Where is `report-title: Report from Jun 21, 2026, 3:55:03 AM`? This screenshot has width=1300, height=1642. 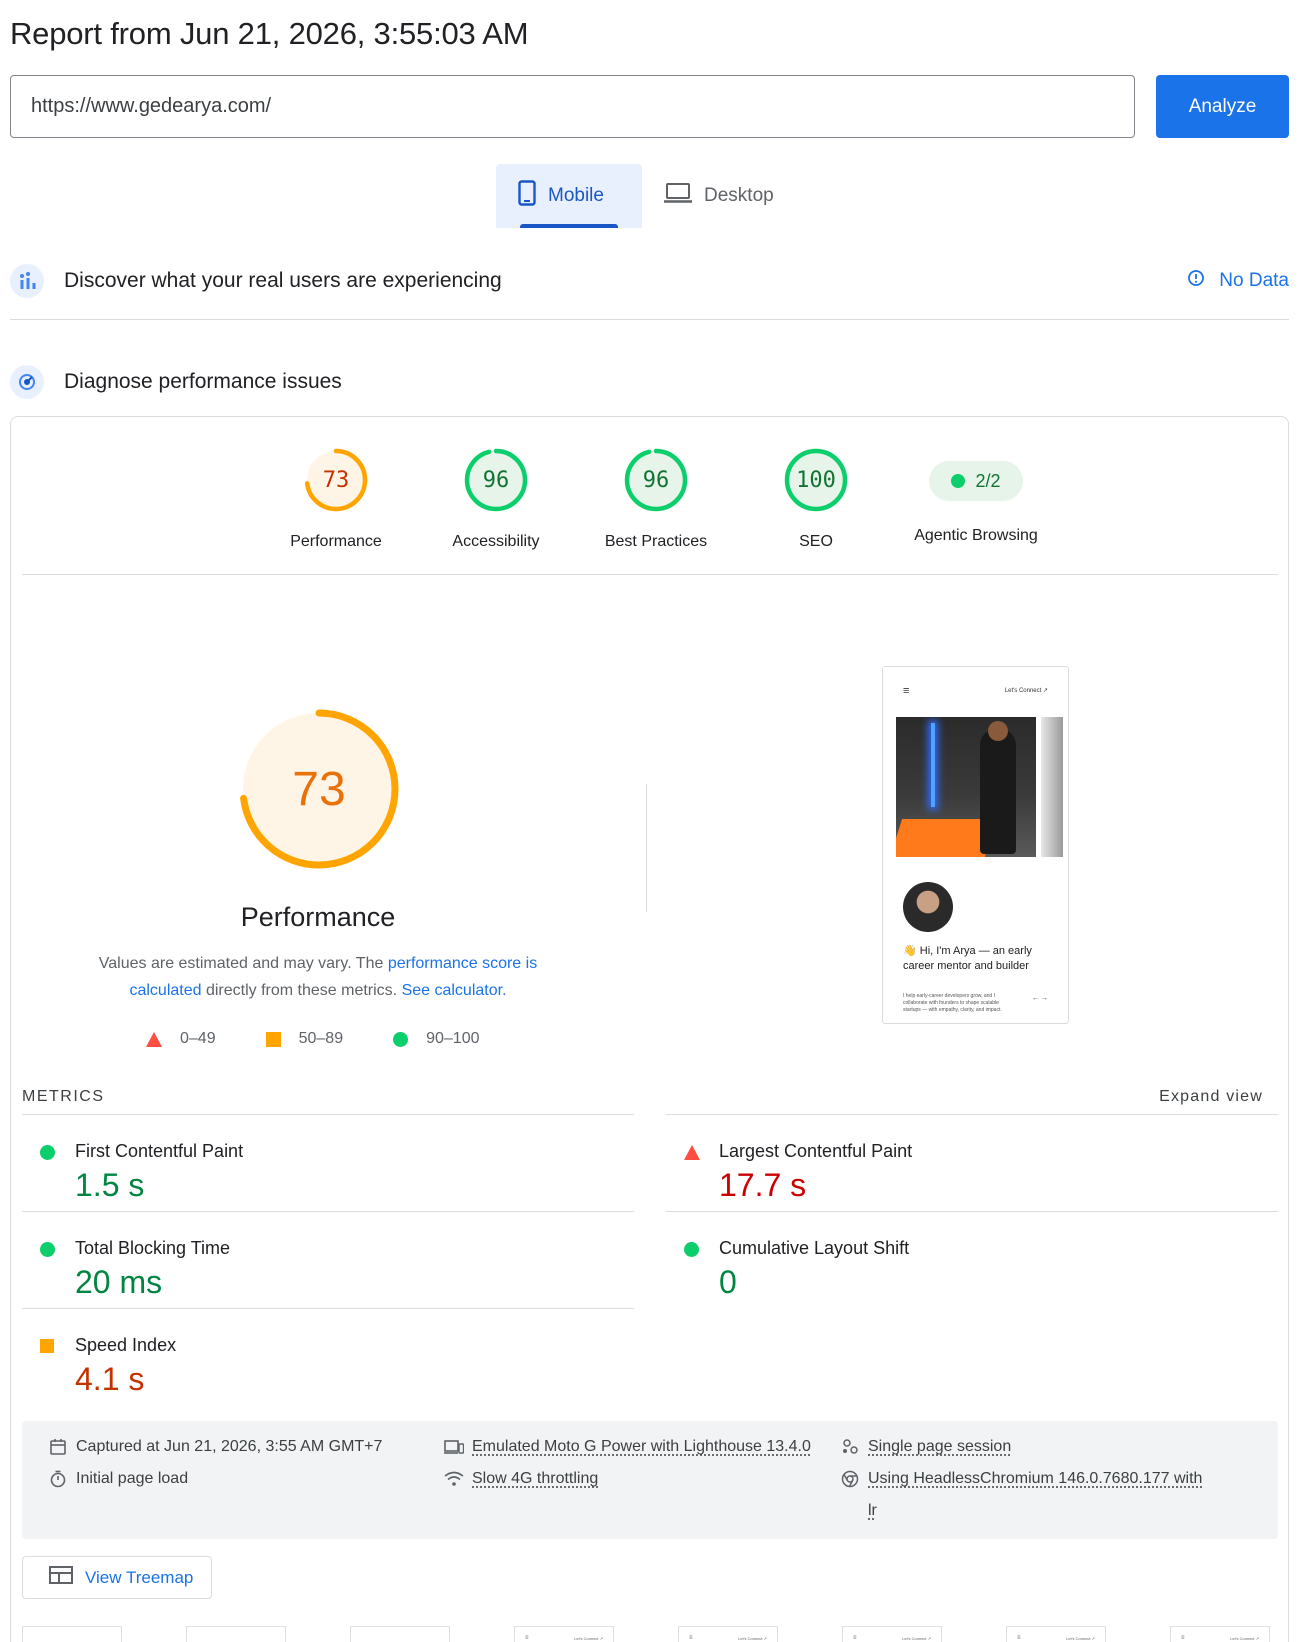 report-title: Report from Jun 21, 2026, 3:55:03 AM is located at coordinates (269, 33).